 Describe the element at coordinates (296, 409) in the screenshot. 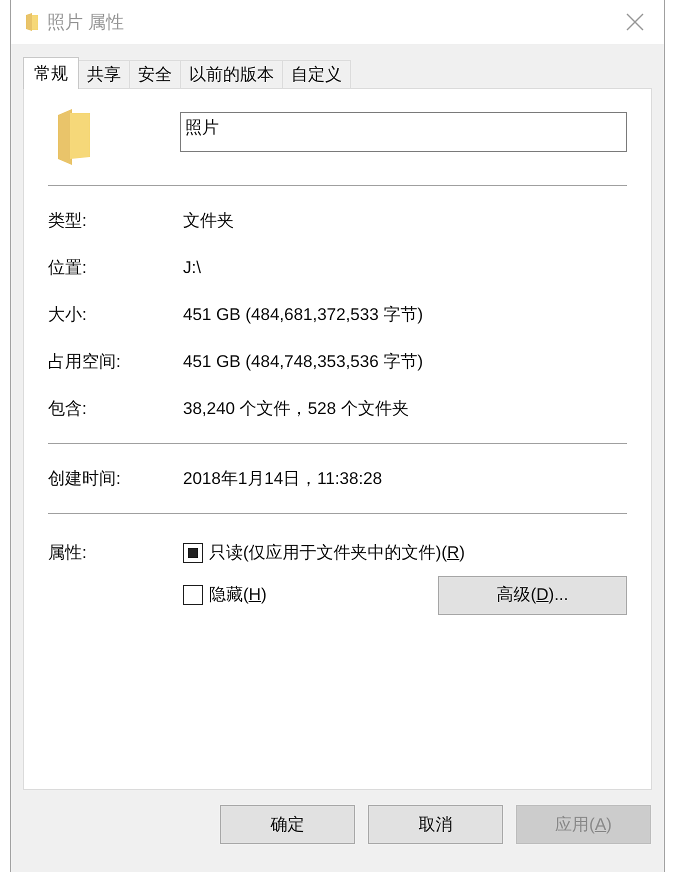

I see `property-value: 38,240 个文件，528 个文件夹` at that location.